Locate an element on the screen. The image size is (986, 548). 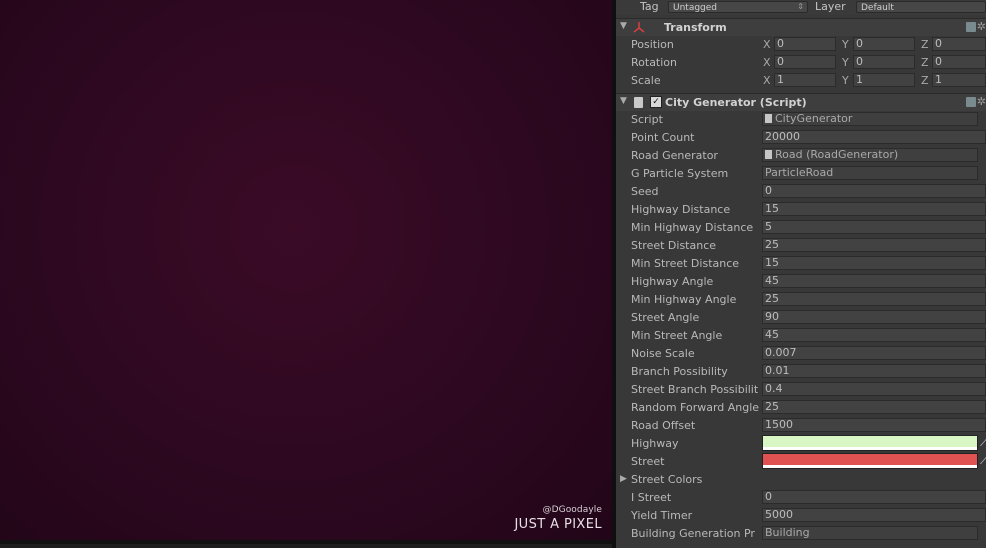
field-row-highway-distance: Highway Distance 15 is located at coordinates (801, 210).